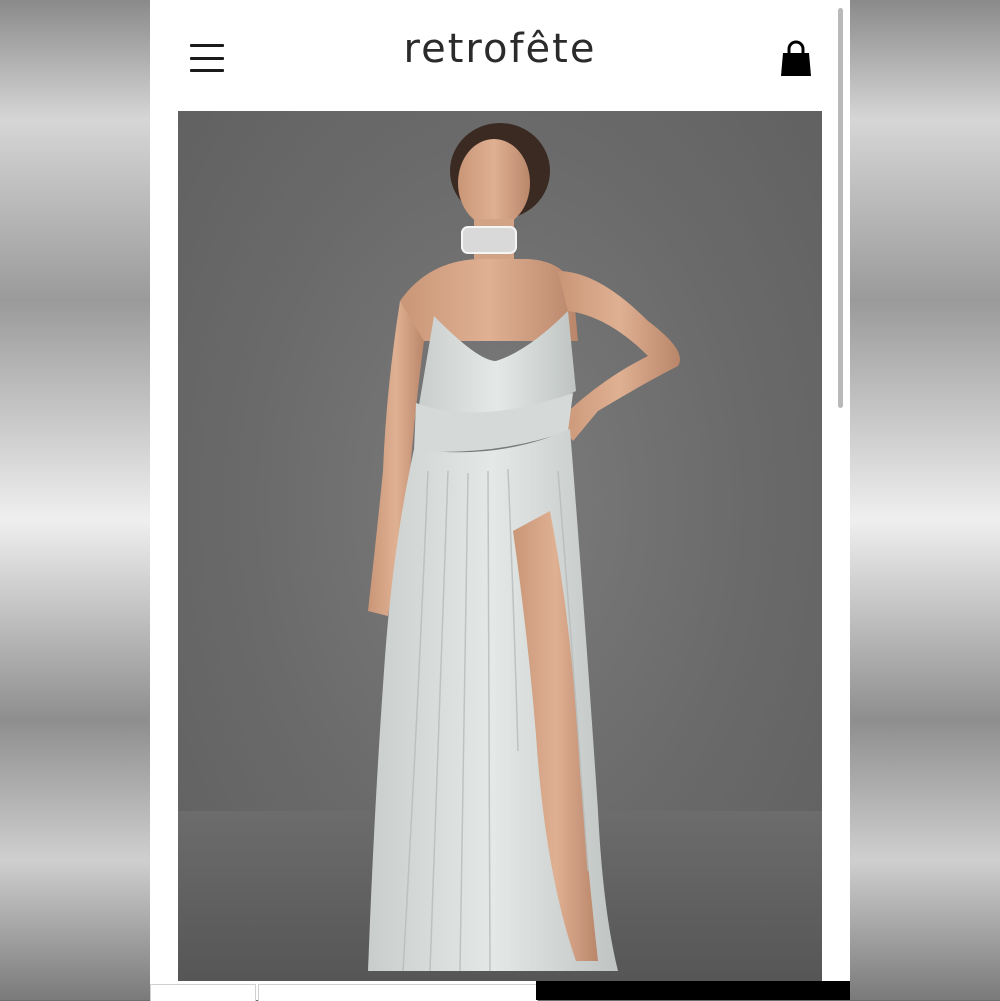 The width and height of the screenshot is (1000, 1001). I want to click on left-blurred-margin, so click(75, 500).